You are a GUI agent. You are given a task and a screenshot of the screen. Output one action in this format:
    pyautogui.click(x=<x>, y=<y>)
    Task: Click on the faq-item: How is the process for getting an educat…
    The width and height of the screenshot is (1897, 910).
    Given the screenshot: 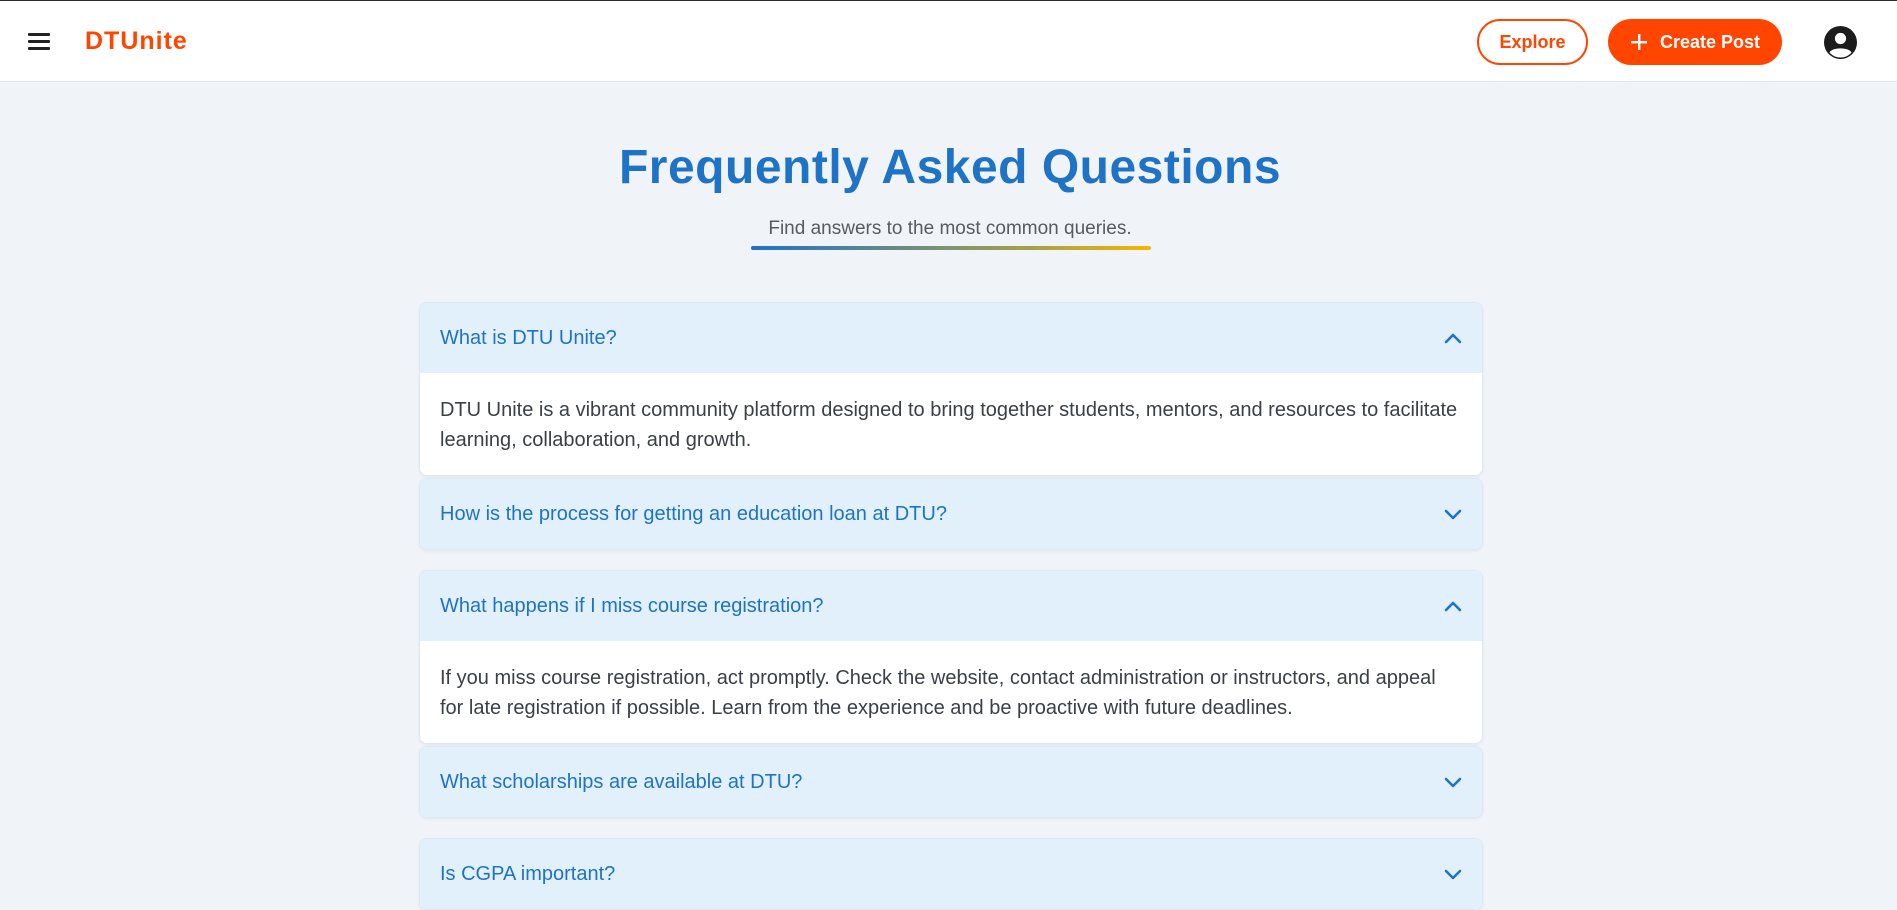 What is the action you would take?
    pyautogui.click(x=951, y=514)
    